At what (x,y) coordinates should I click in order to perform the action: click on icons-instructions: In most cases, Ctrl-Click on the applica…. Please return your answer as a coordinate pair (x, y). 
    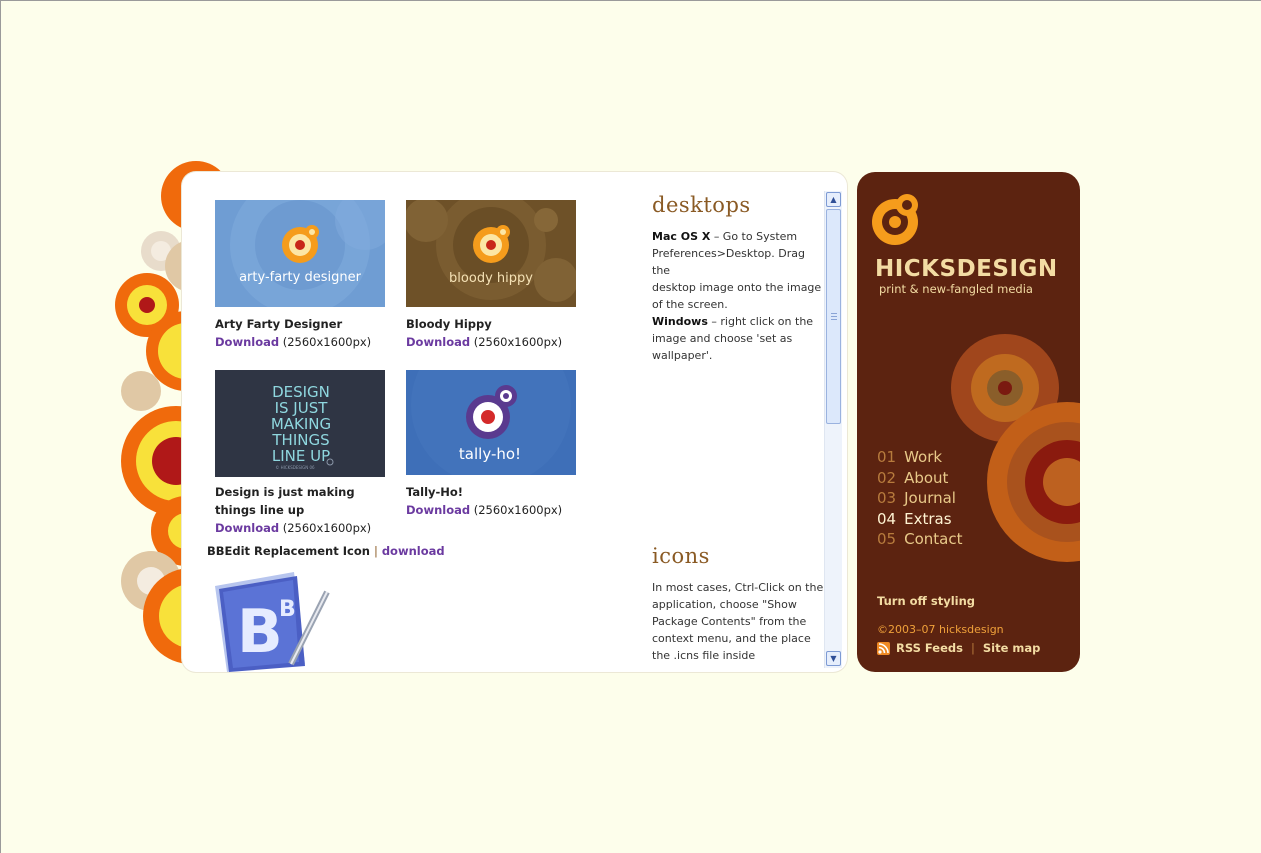
    Looking at the image, I should click on (738, 621).